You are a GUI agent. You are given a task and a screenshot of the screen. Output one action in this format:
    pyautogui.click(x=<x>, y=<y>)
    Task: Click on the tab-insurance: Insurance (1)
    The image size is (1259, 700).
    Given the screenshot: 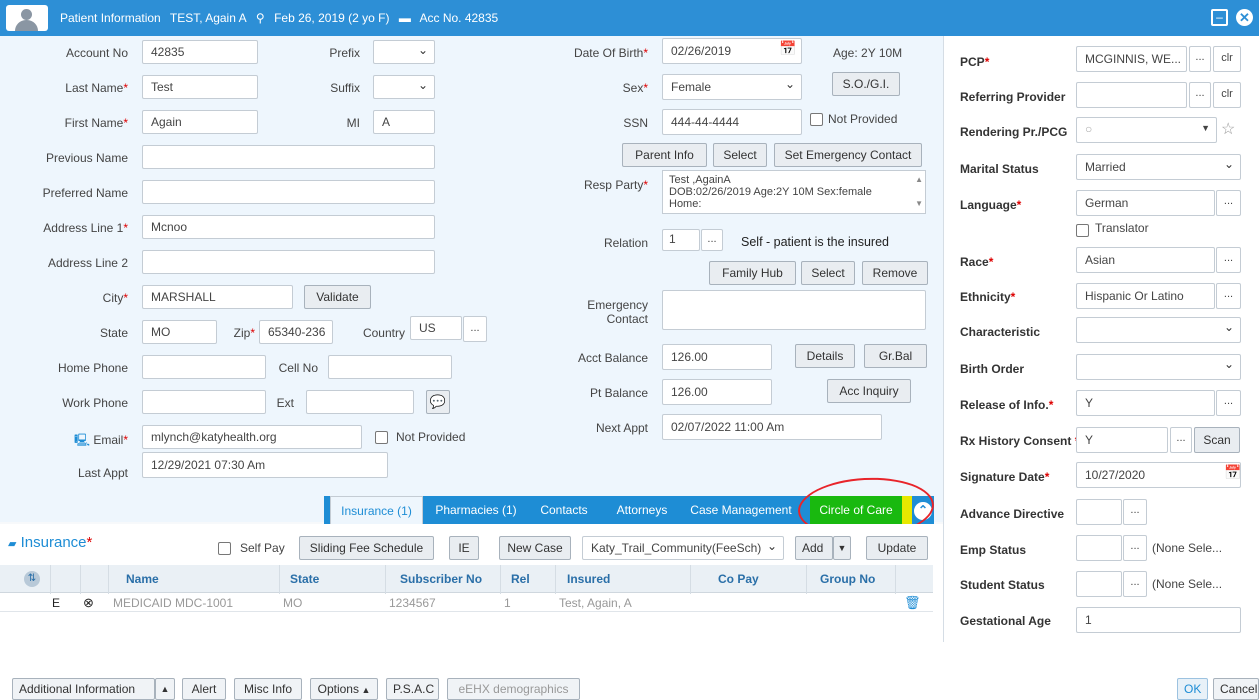 What is the action you would take?
    pyautogui.click(x=376, y=510)
    